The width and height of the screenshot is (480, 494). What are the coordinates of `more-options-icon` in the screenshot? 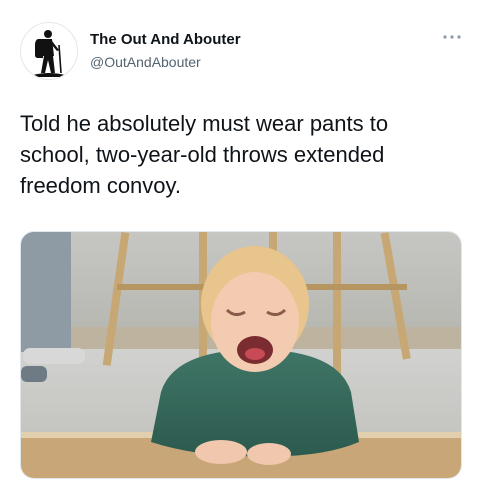 It's located at (452, 37).